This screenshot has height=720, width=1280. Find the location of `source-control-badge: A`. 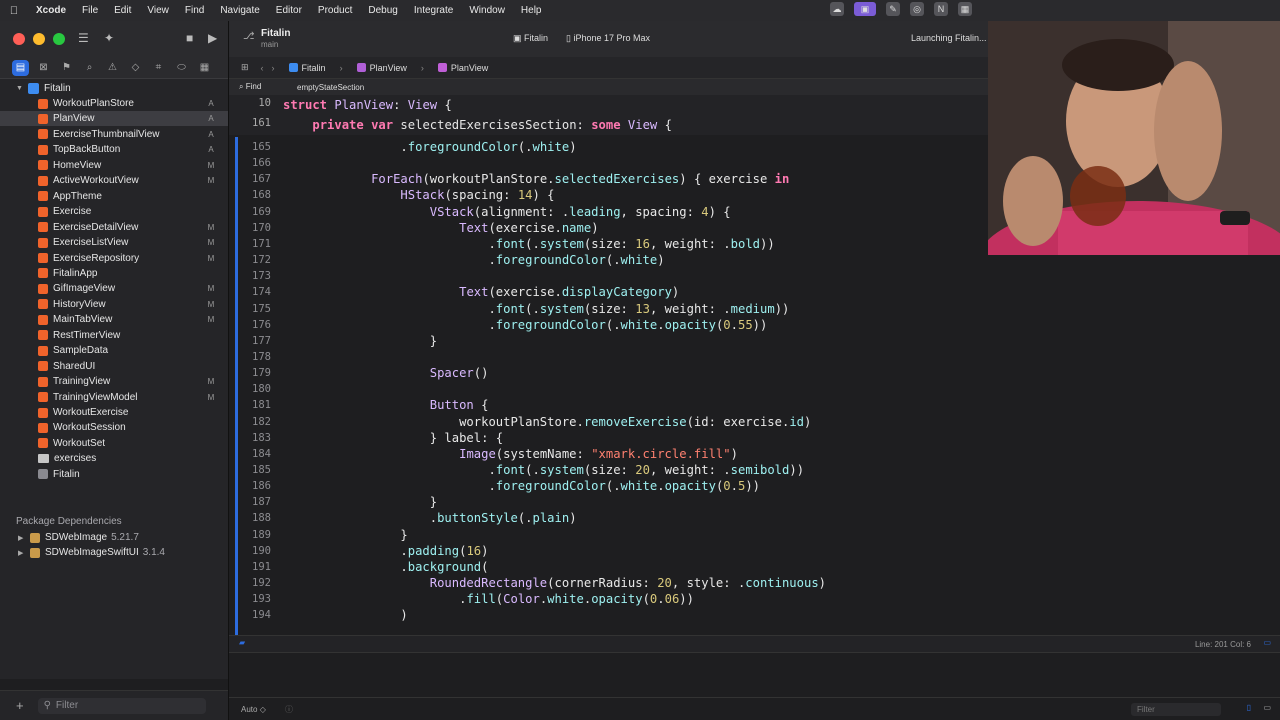

source-control-badge: A is located at coordinates (211, 103).